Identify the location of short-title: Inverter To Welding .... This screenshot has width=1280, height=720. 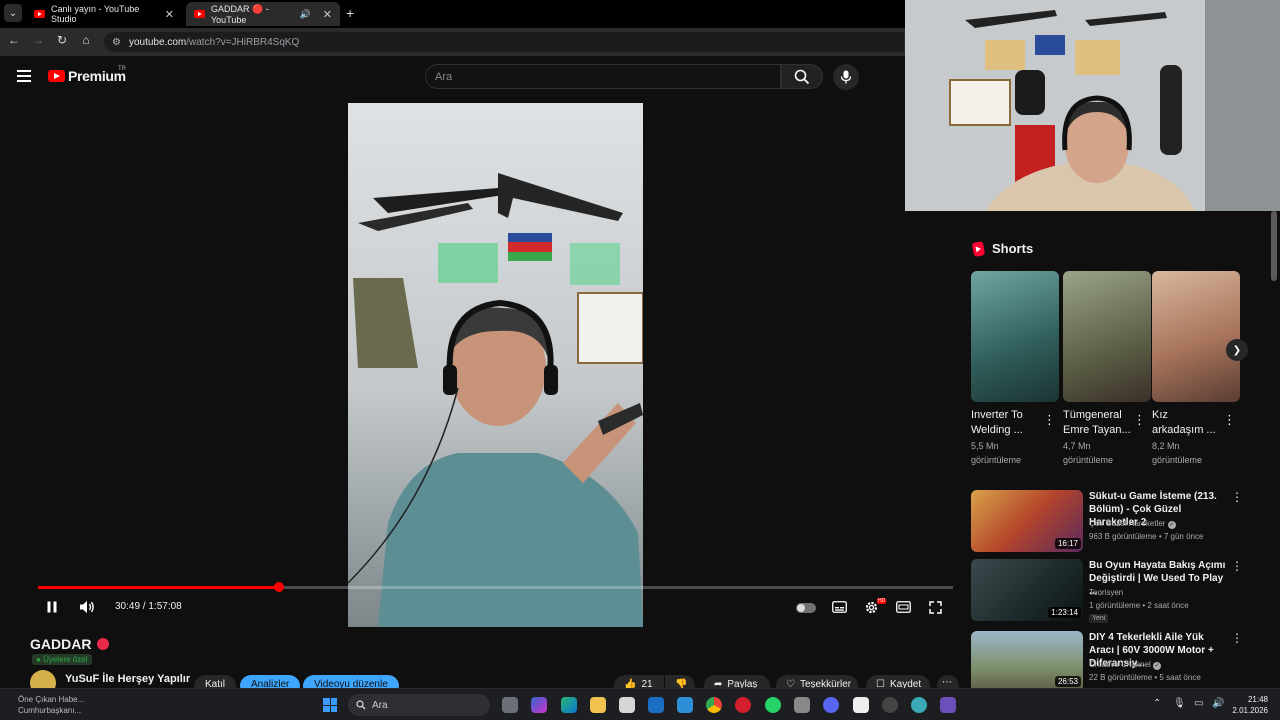
(1006, 423).